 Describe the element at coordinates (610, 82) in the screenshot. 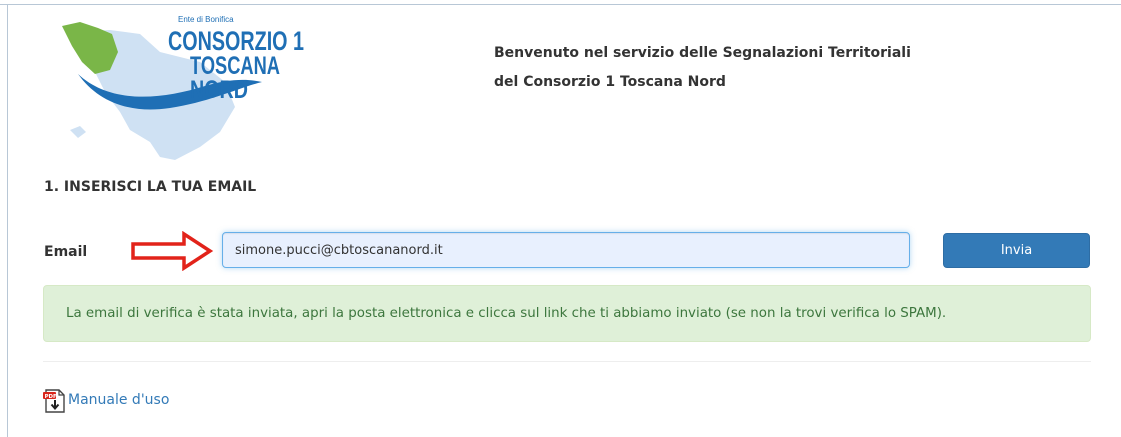

I see `welcome-line-2: del Consorzio 1 Toscana Nord` at that location.